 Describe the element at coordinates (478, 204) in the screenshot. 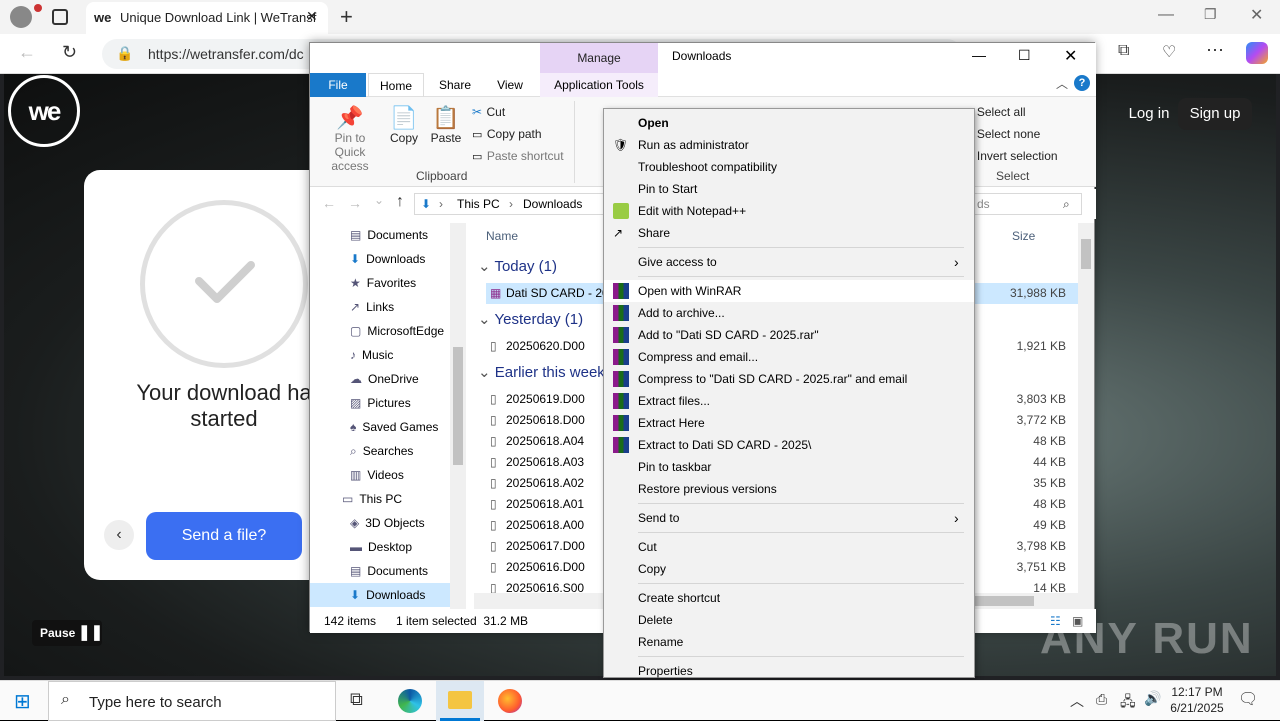

I see `breadcrumb-this-pc: This PC` at that location.